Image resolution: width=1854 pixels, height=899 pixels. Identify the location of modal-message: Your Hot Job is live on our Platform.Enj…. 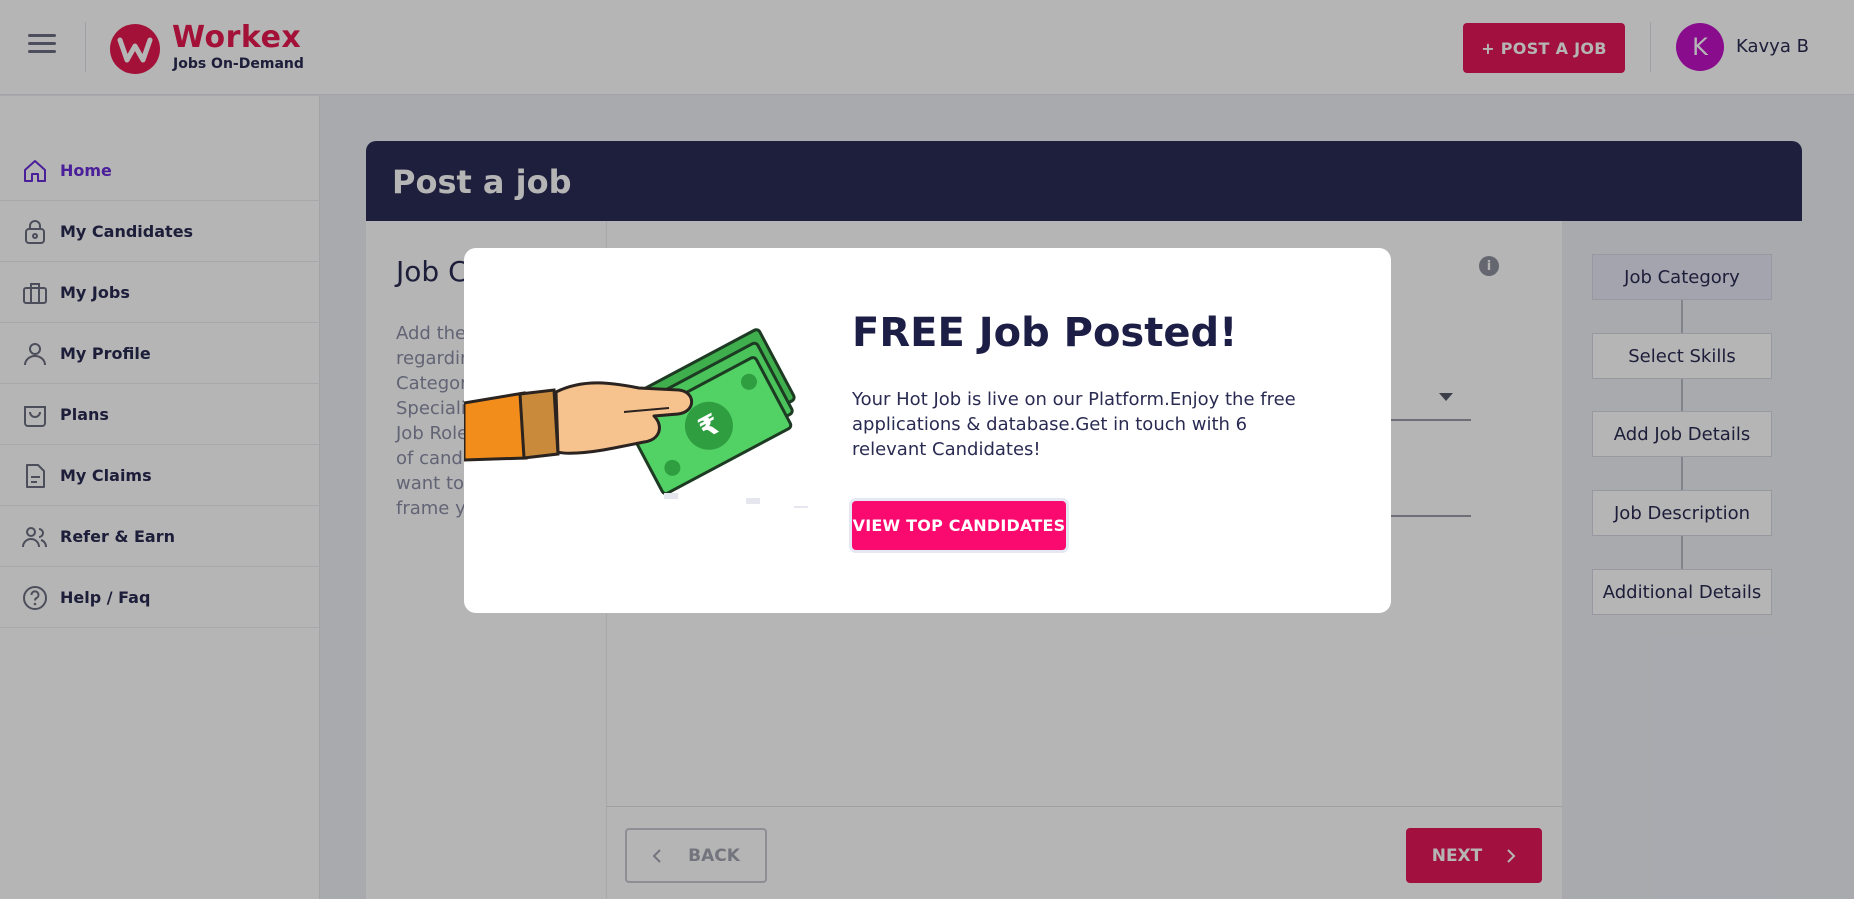
(1074, 424).